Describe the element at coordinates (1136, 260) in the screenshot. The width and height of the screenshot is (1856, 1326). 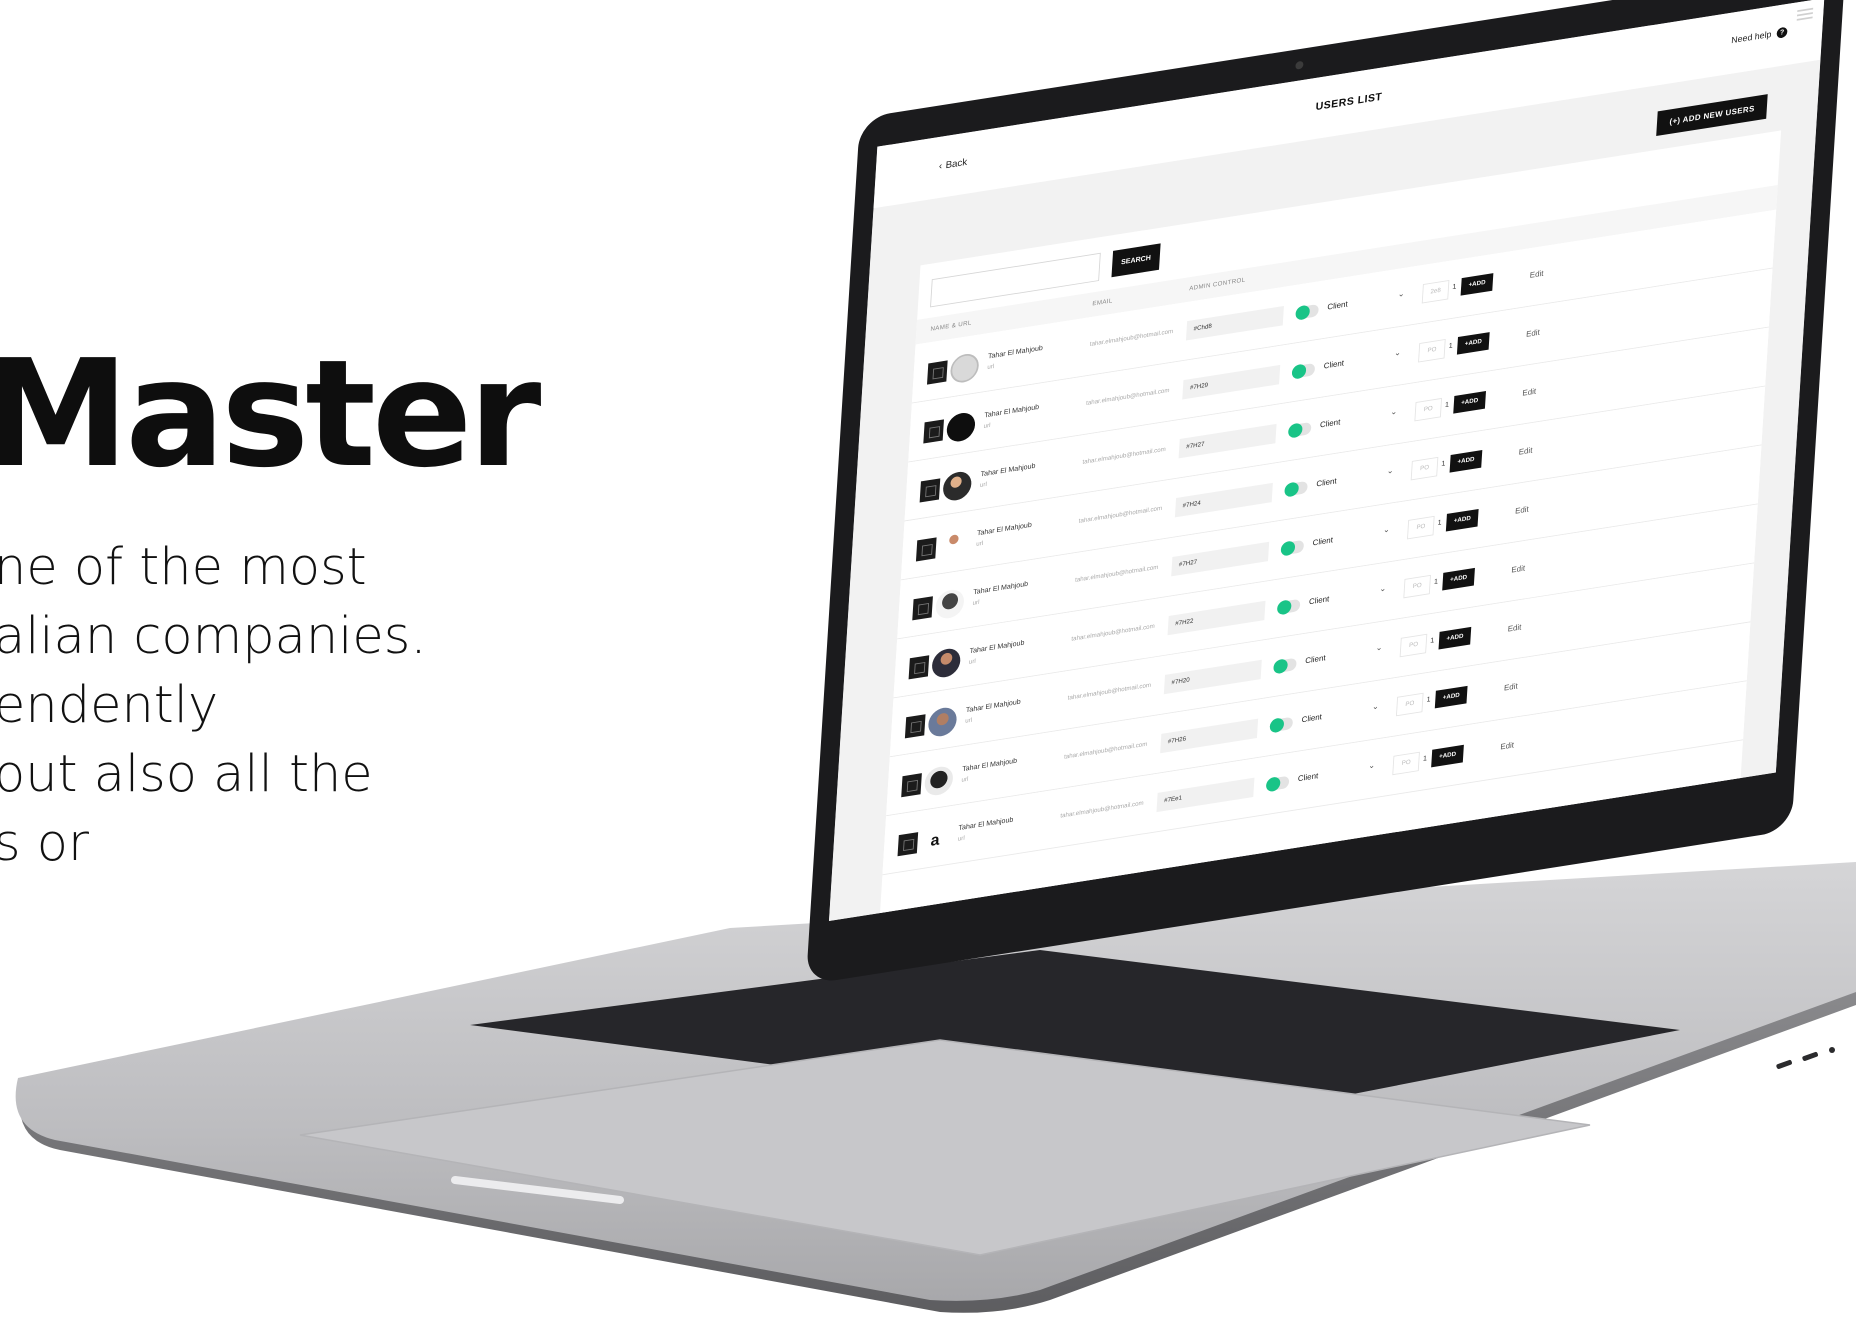
I see `search-button: SEARCH` at that location.